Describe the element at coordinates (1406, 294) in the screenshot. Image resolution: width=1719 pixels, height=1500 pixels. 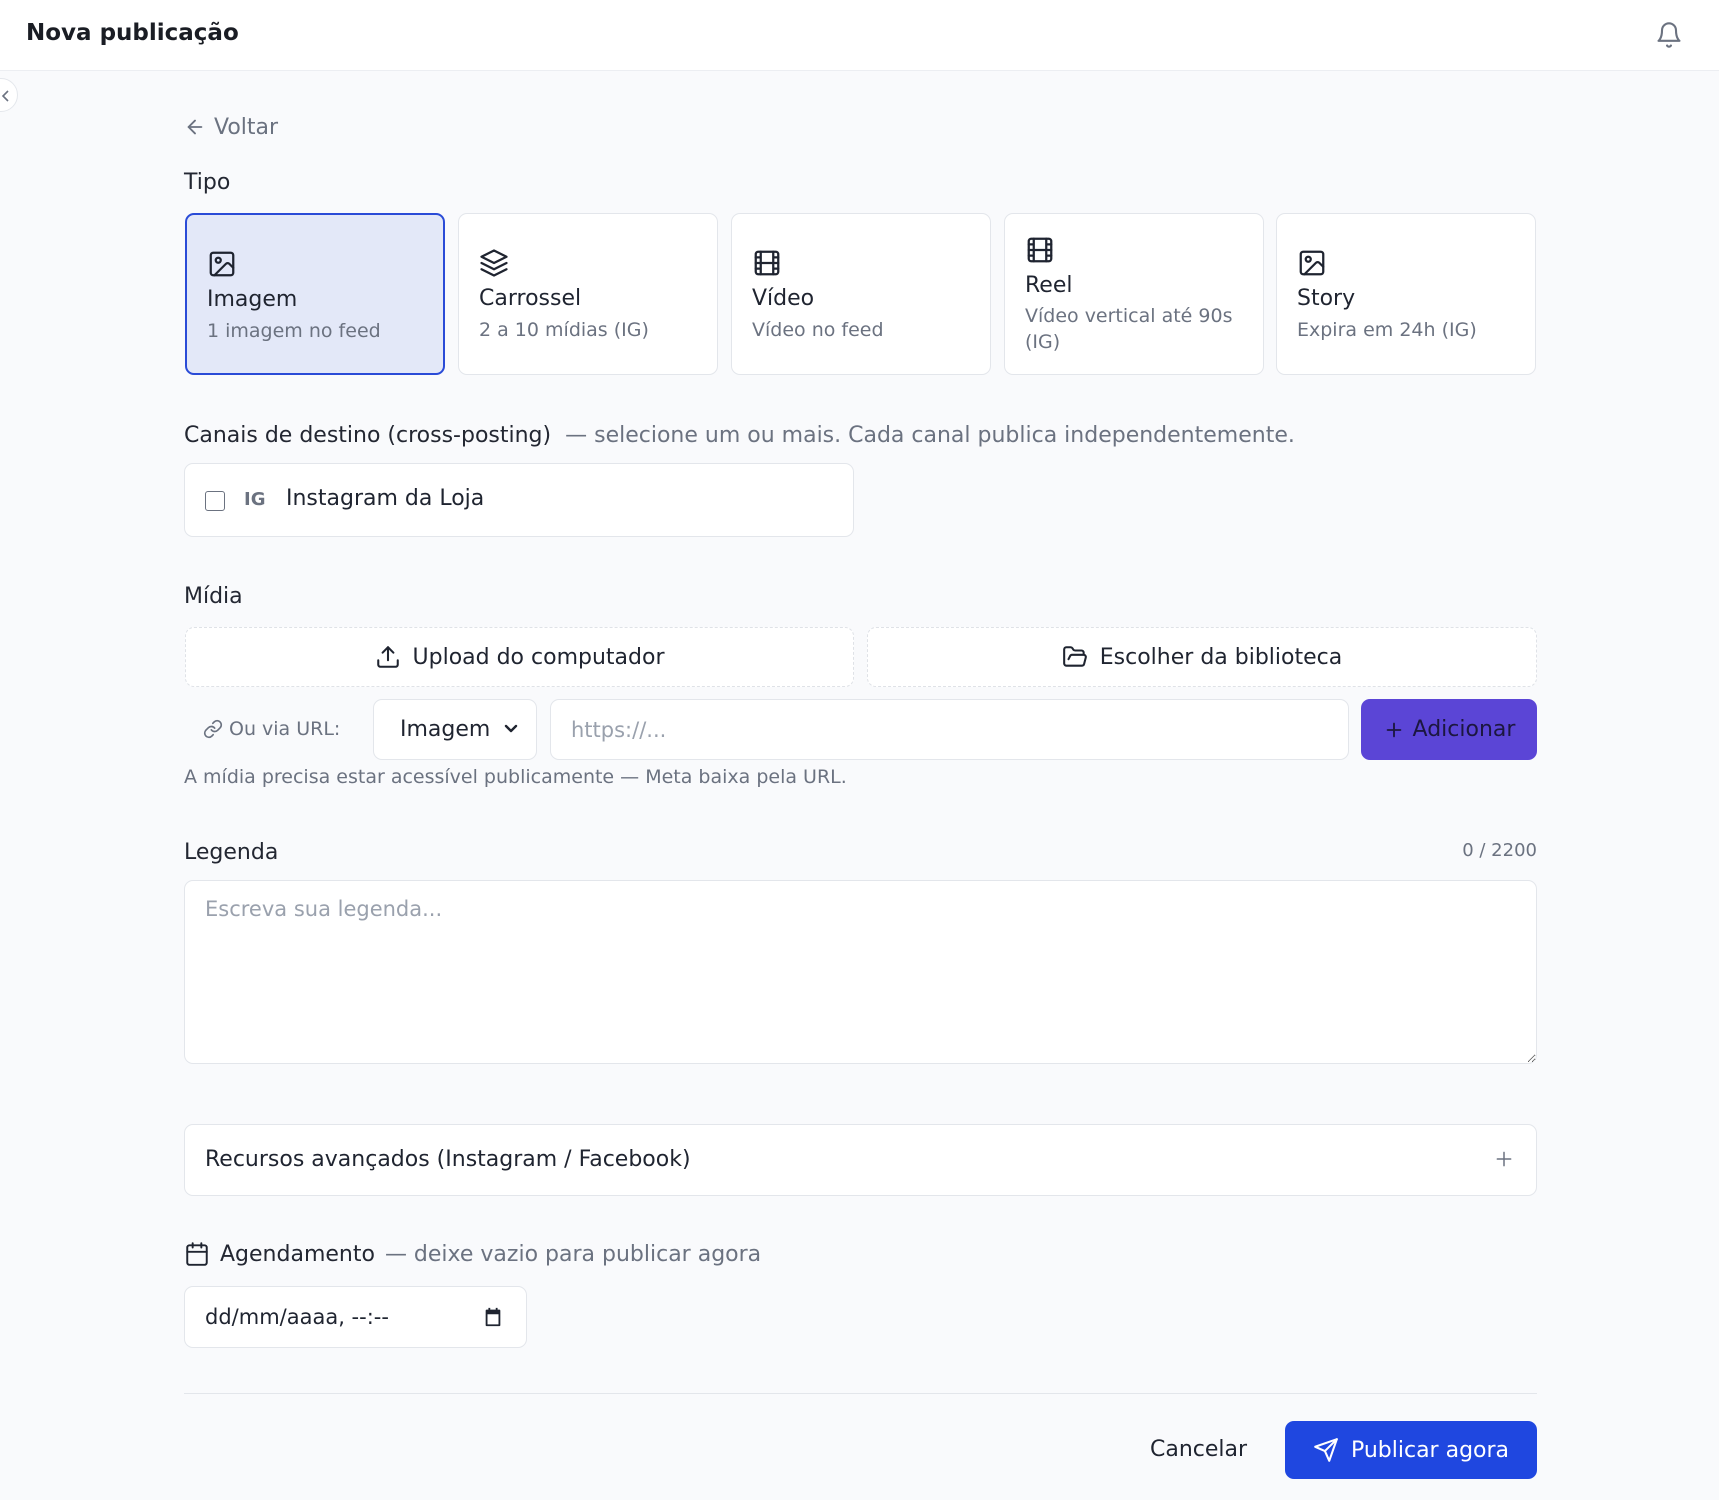
I see `type-option-story: Story Expira em 24h (IG)` at that location.